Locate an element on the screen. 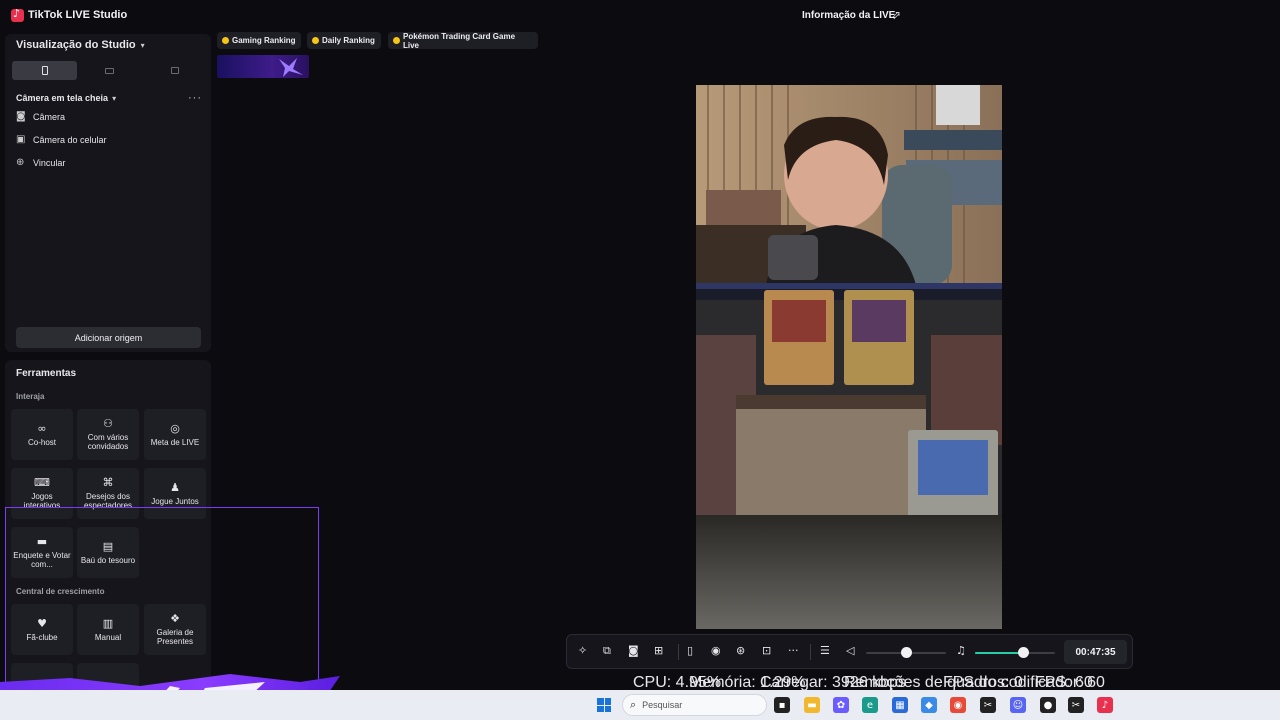 Image resolution: width=1280 pixels, height=720 pixels. chrome-icon: ◉ is located at coordinates (958, 705).